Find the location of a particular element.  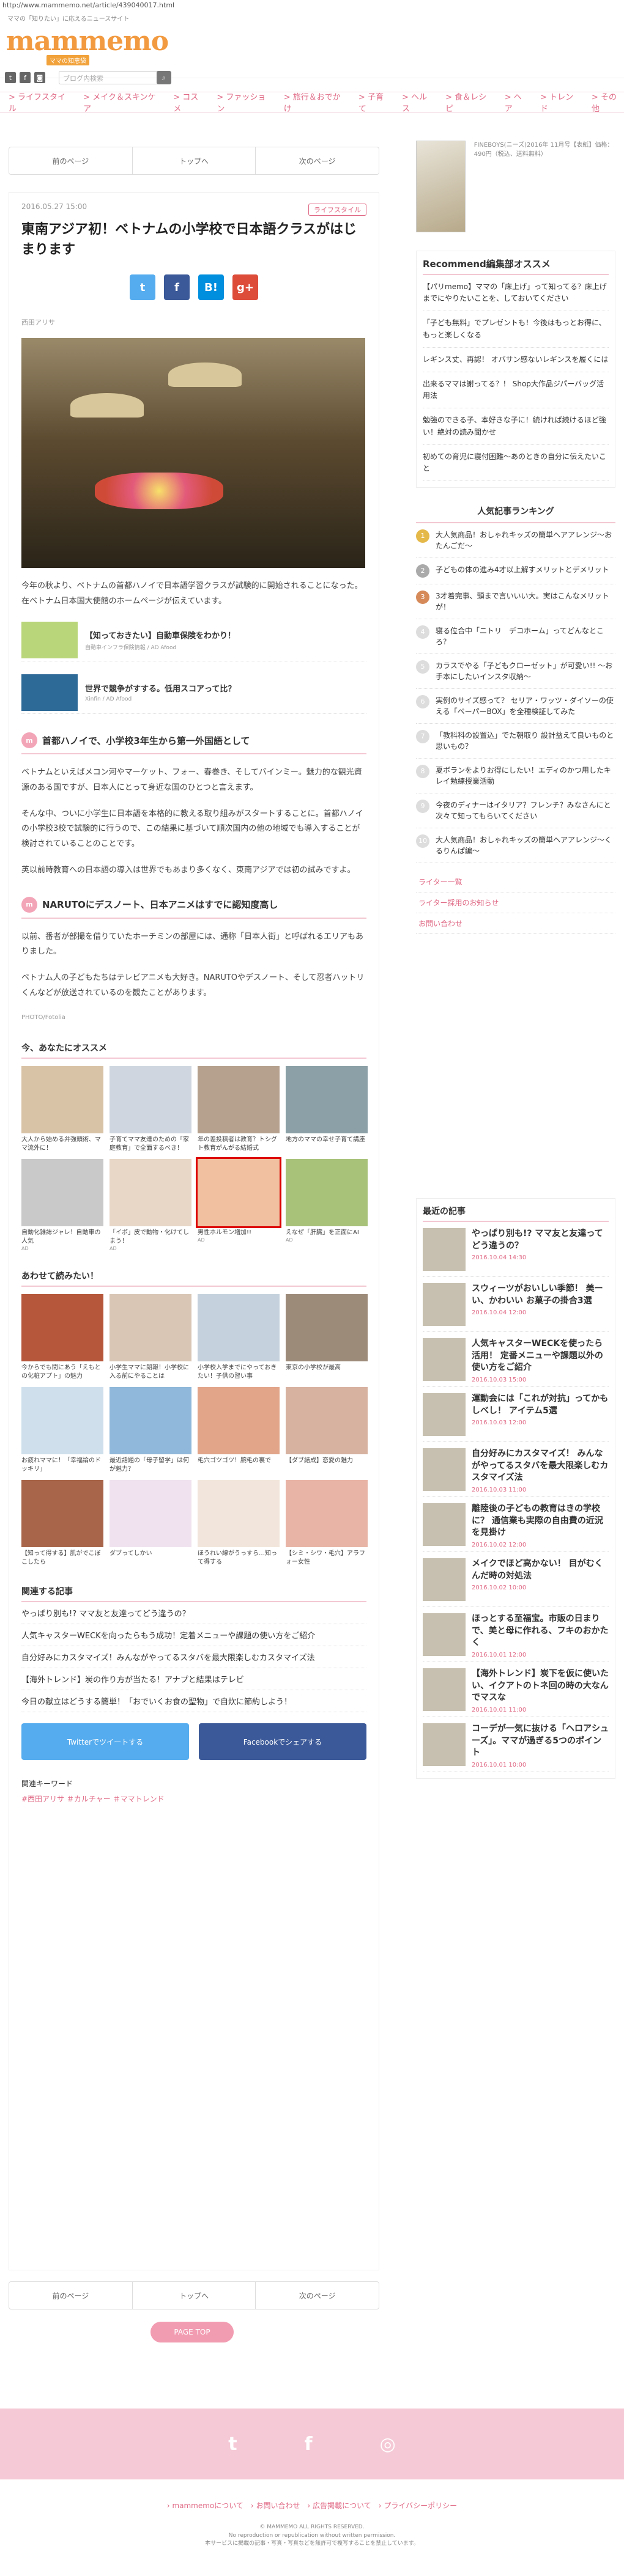

recommend-card: 年の差投稿者は教育？トシグト教育がんがる結婚式 is located at coordinates (239, 1109).